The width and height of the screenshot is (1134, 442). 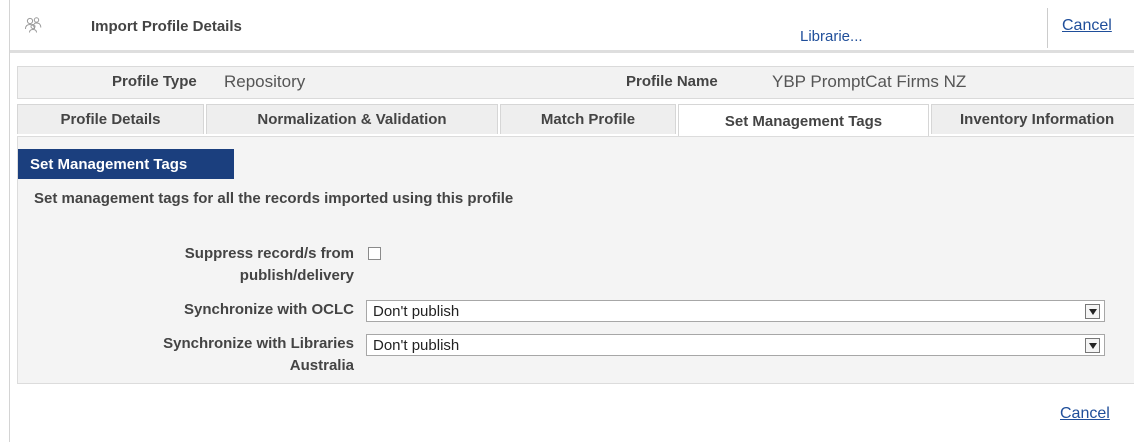 I want to click on suppress-checkbox, so click(x=374, y=253).